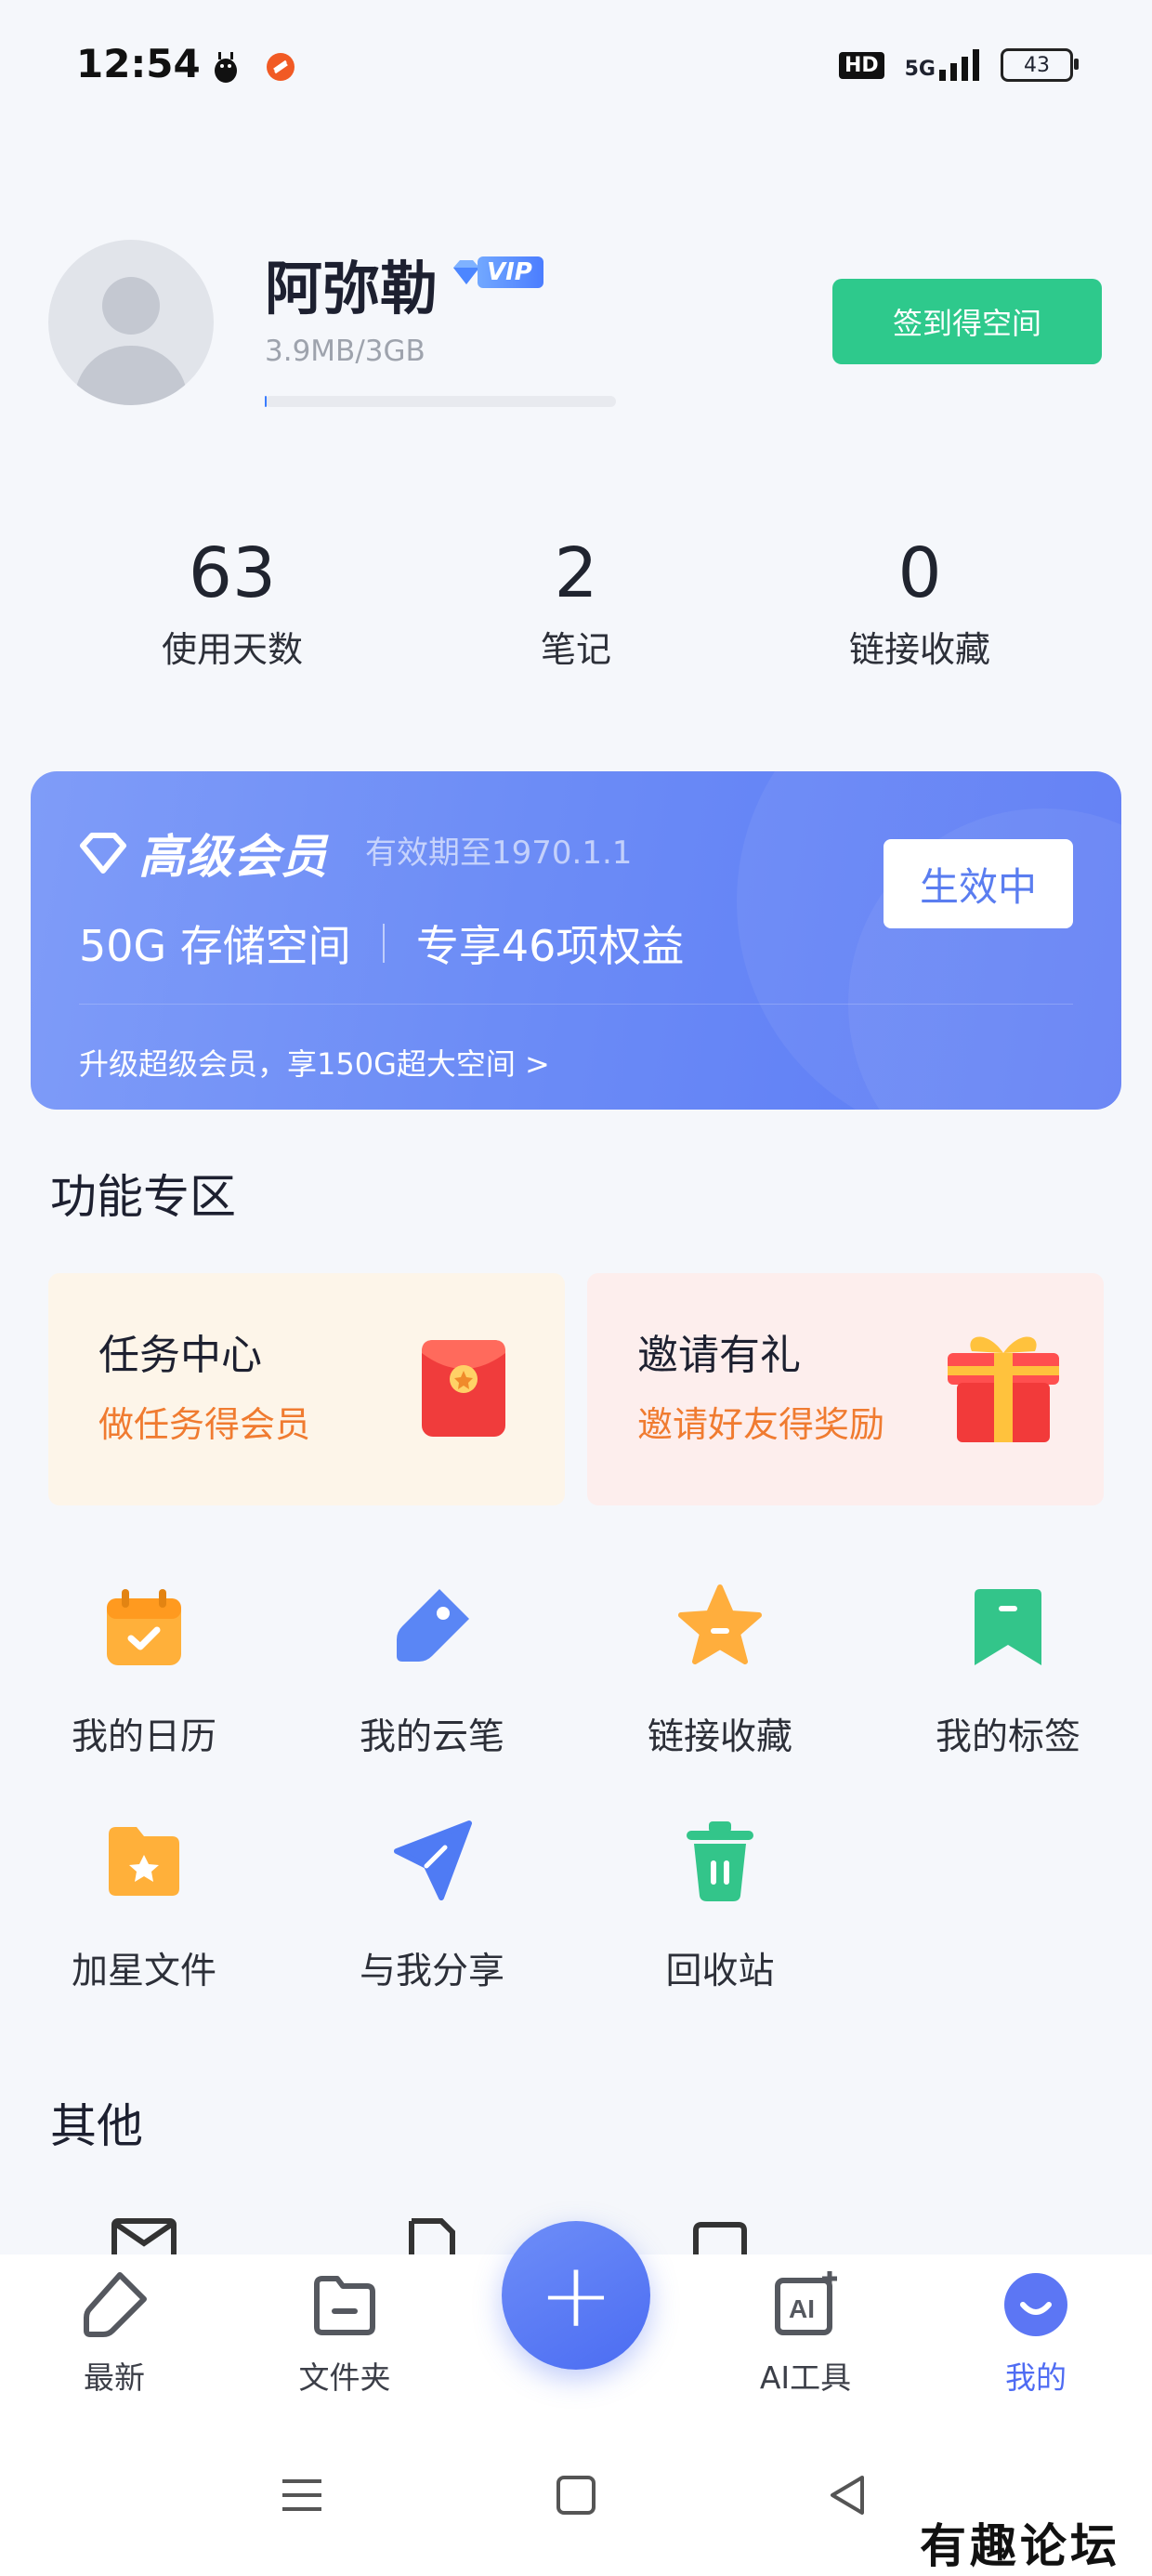 The image size is (1152, 2576). What do you see at coordinates (352, 288) in the screenshot?
I see `username: 阿弥勒` at bounding box center [352, 288].